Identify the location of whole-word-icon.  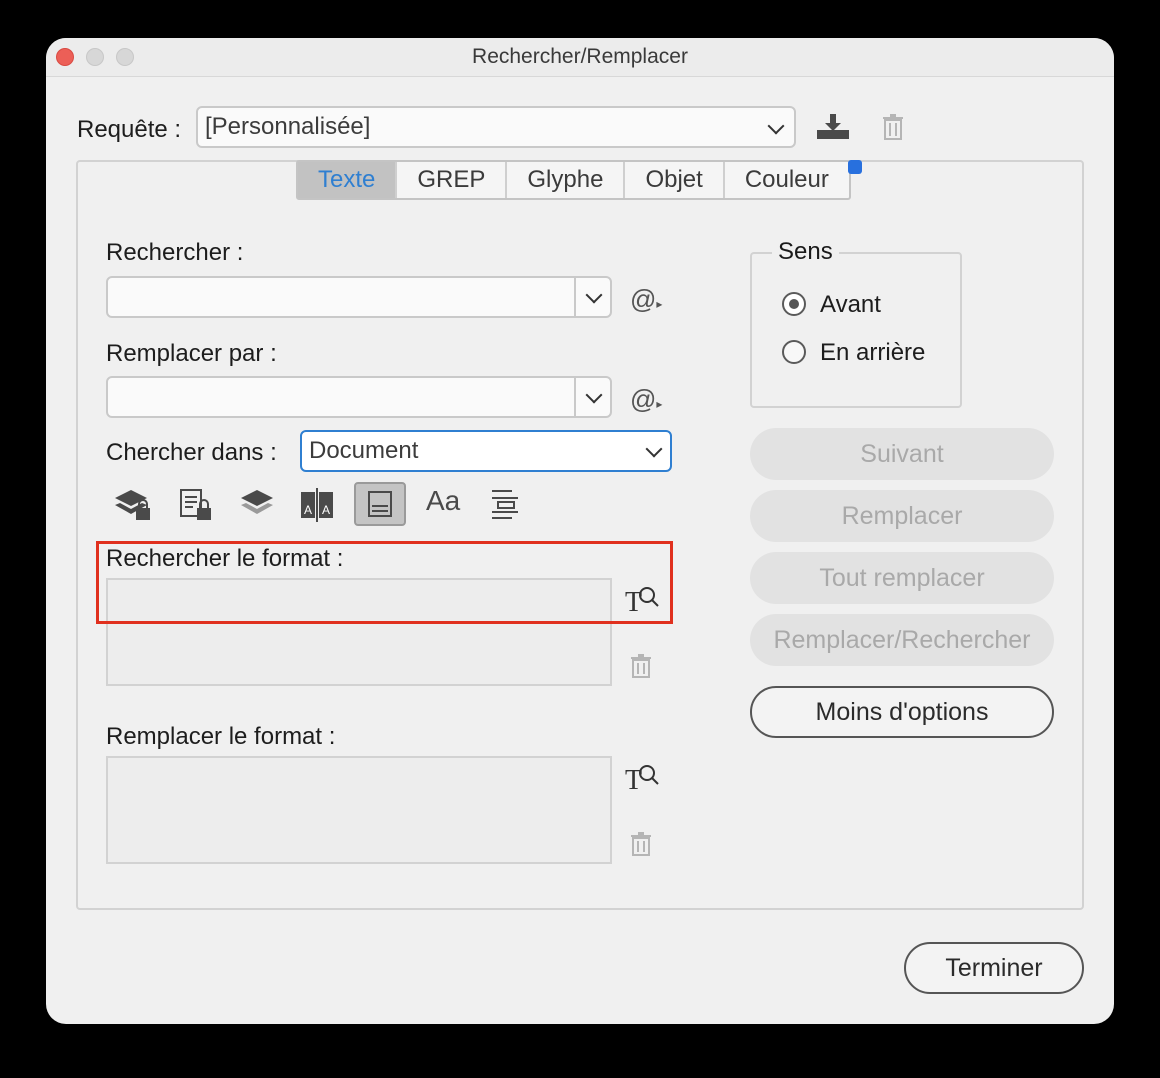
(505, 504).